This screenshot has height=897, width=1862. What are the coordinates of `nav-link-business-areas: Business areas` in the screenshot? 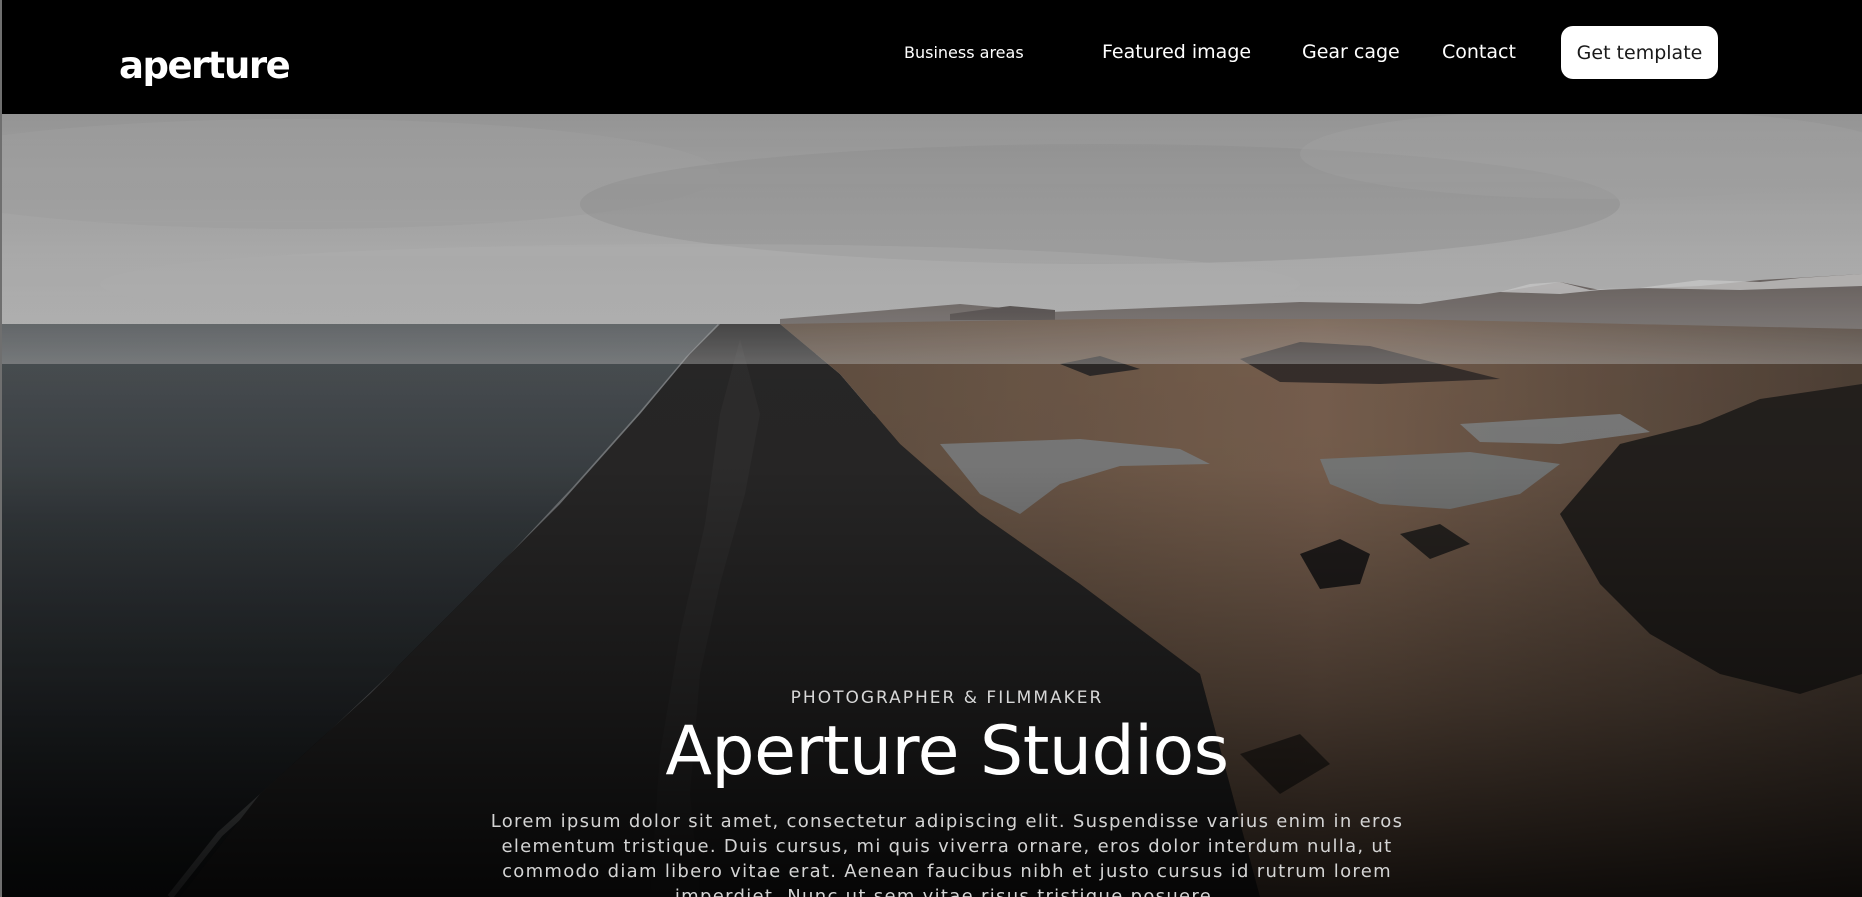 It's located at (964, 52).